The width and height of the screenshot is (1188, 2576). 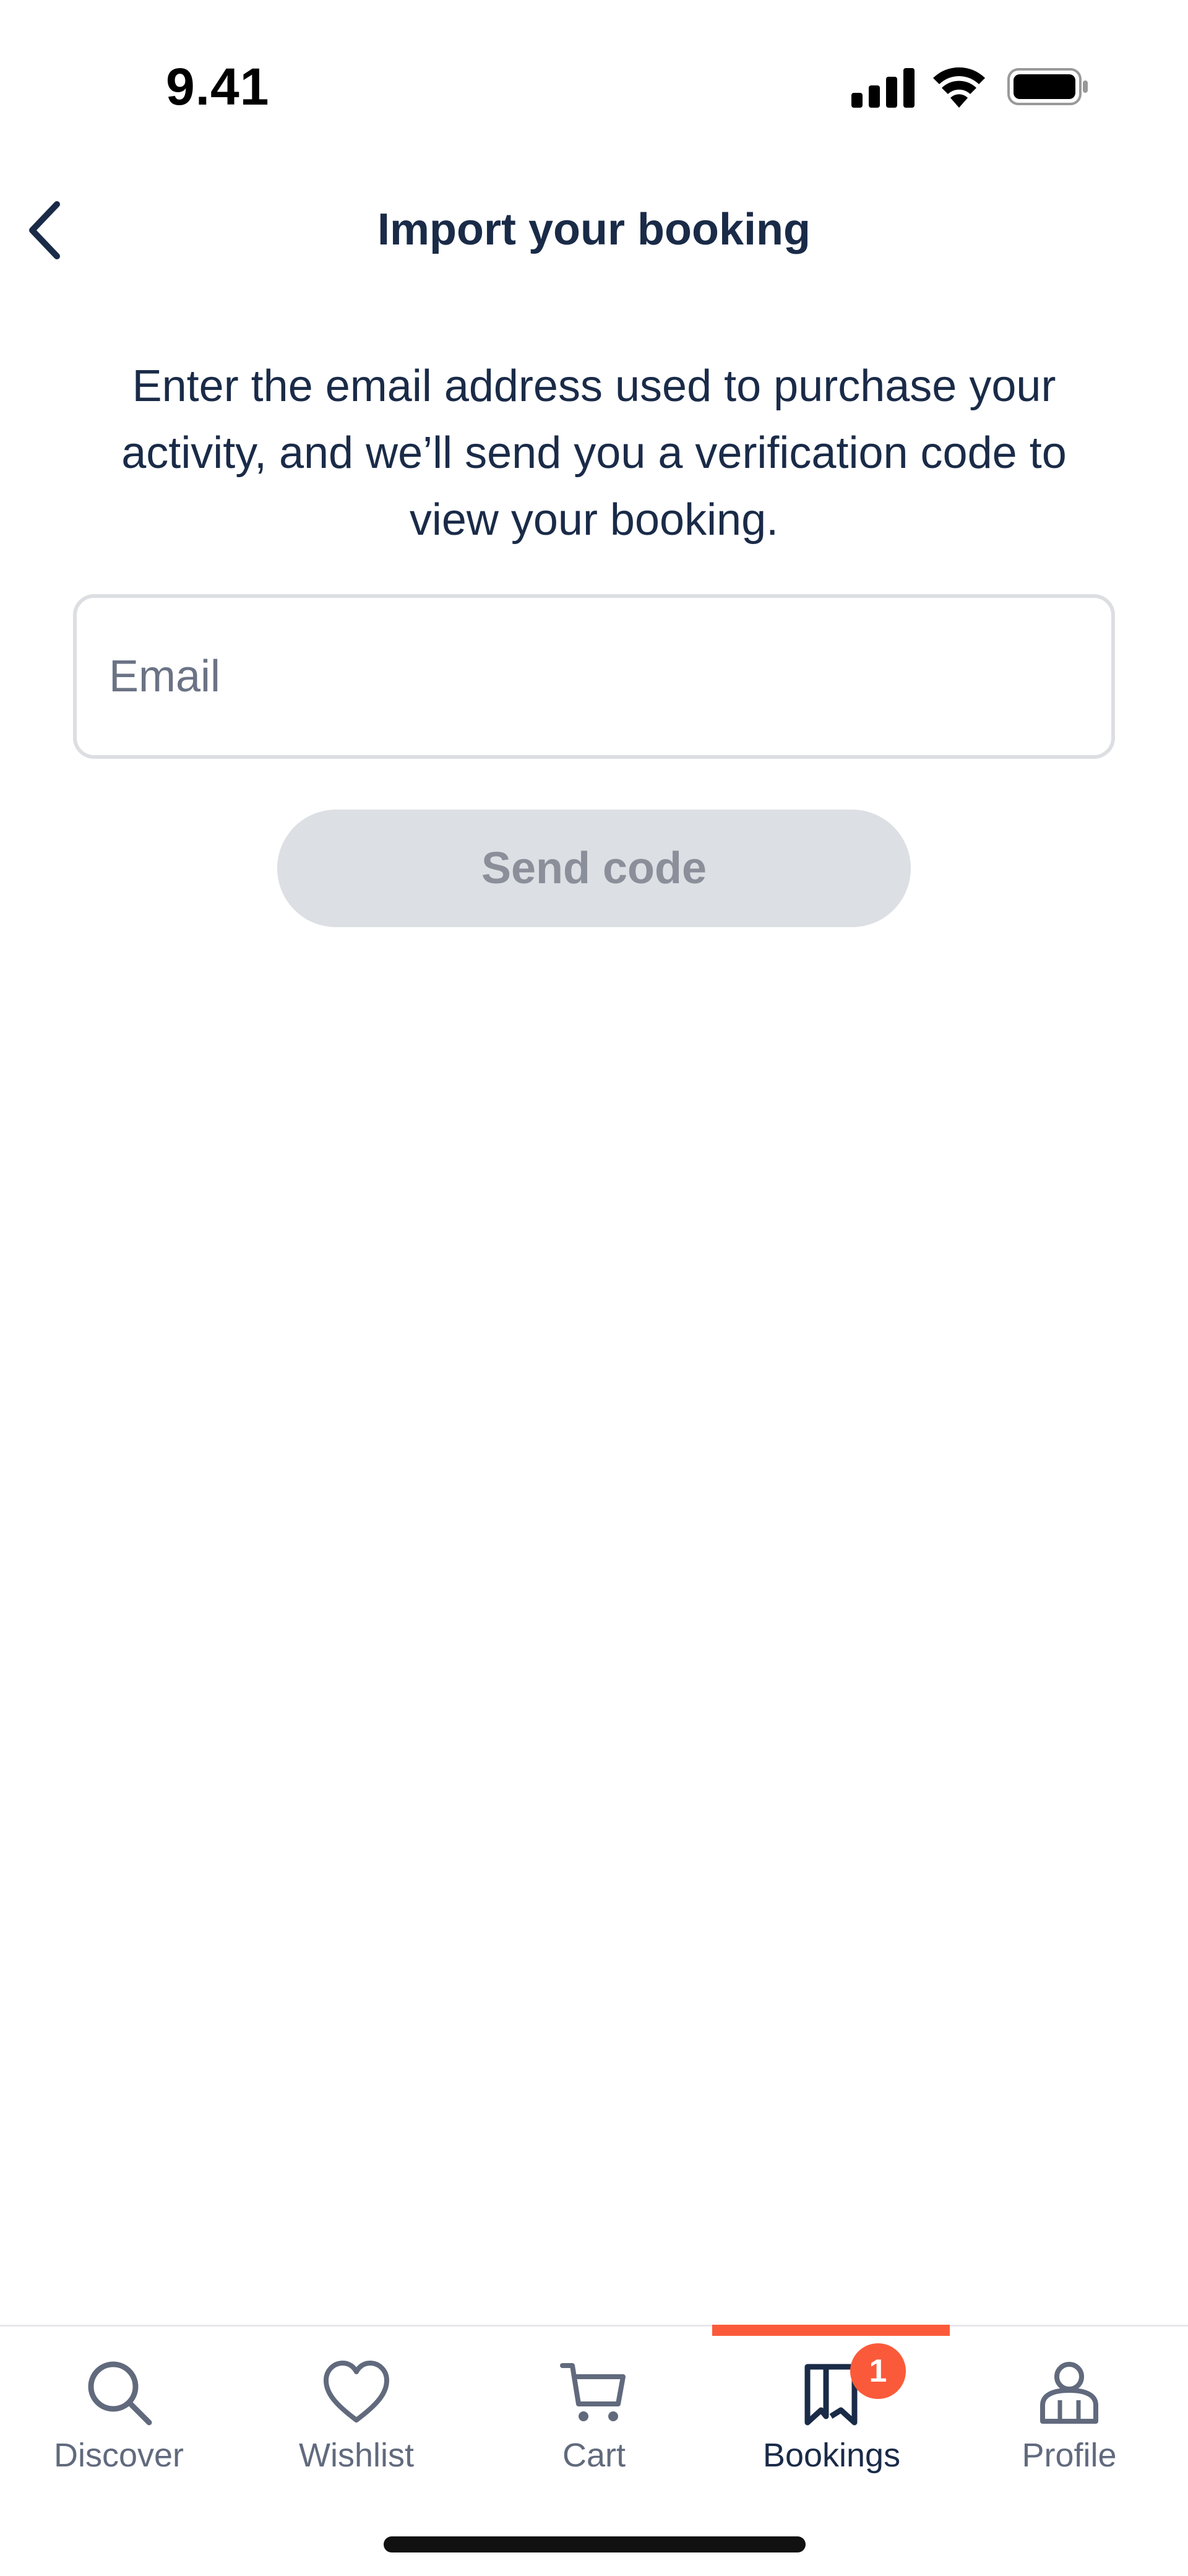 What do you see at coordinates (594, 229) in the screenshot?
I see `page-title: Import your booking` at bounding box center [594, 229].